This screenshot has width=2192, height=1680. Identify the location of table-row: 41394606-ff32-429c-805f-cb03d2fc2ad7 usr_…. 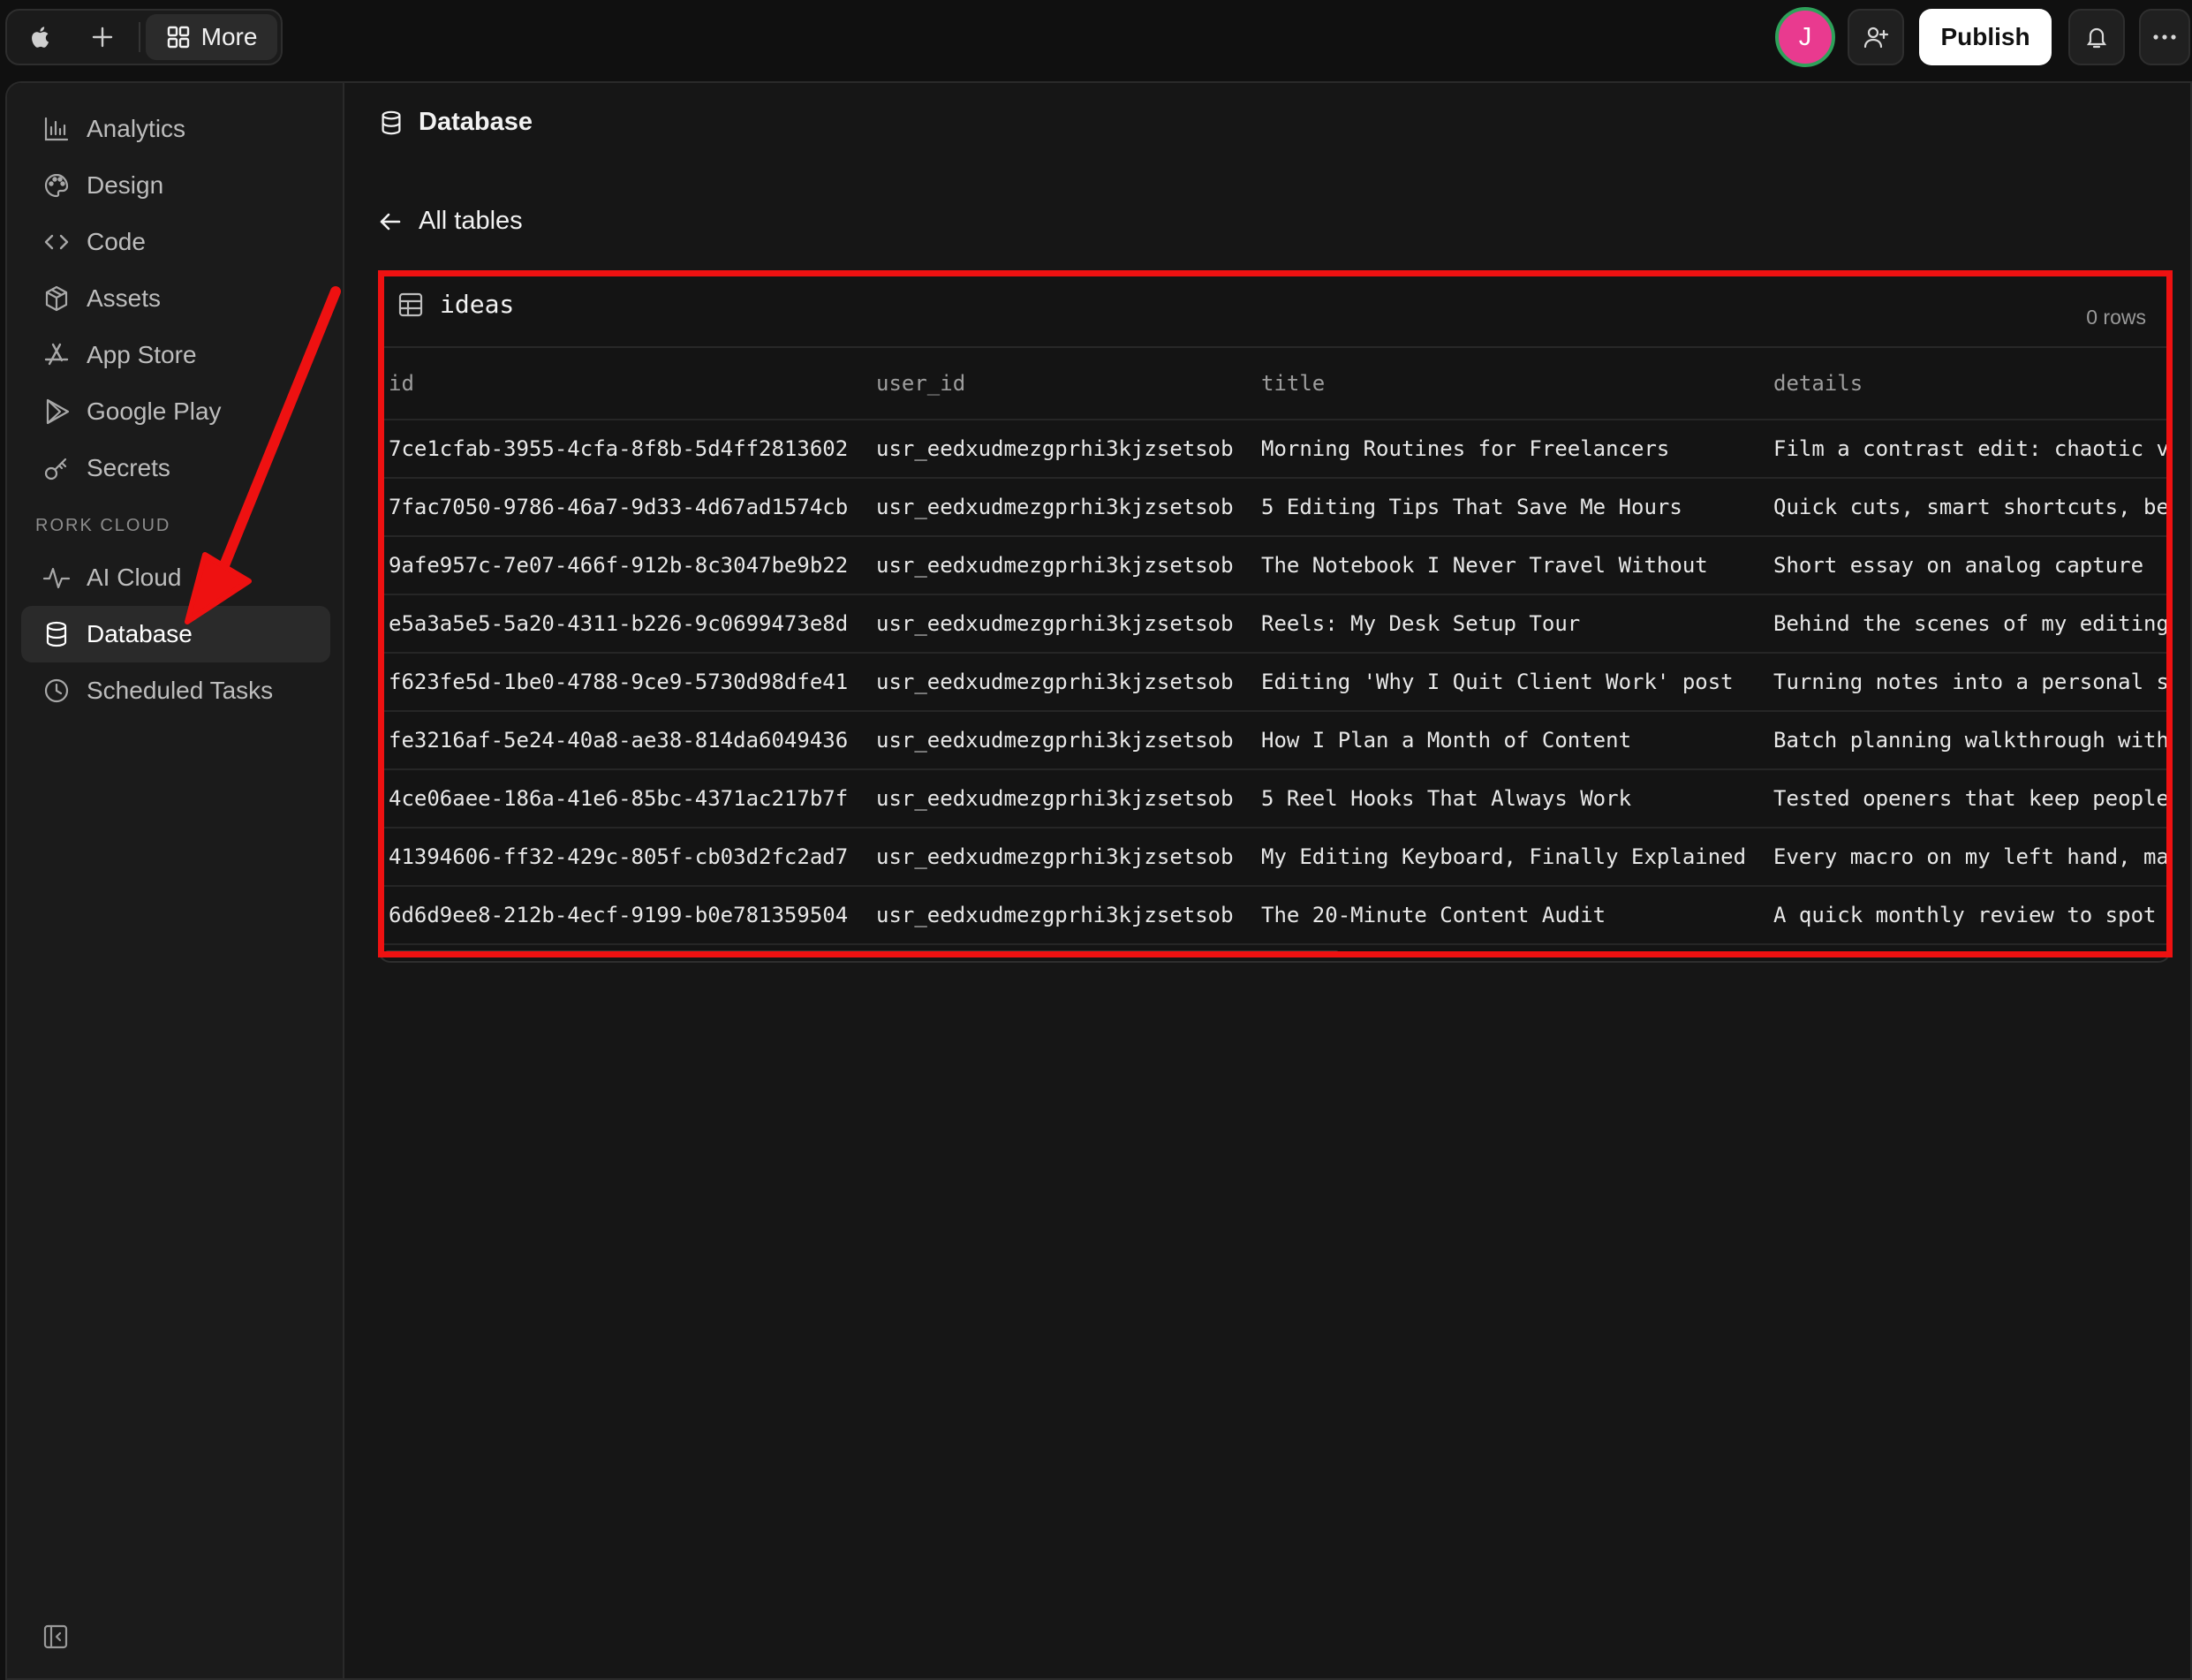
(1274, 858).